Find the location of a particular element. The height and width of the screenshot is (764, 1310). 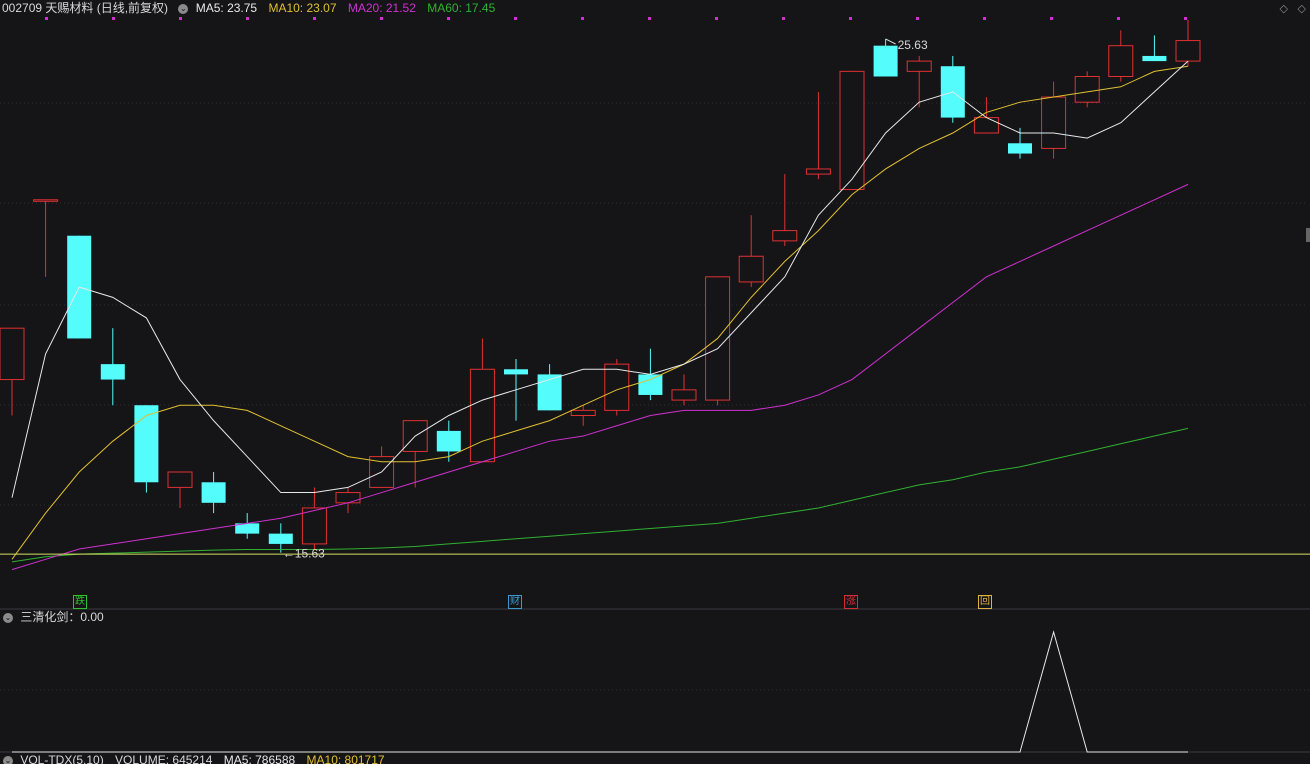

ma10-label: MA10: 23.07 is located at coordinates (302, 8).